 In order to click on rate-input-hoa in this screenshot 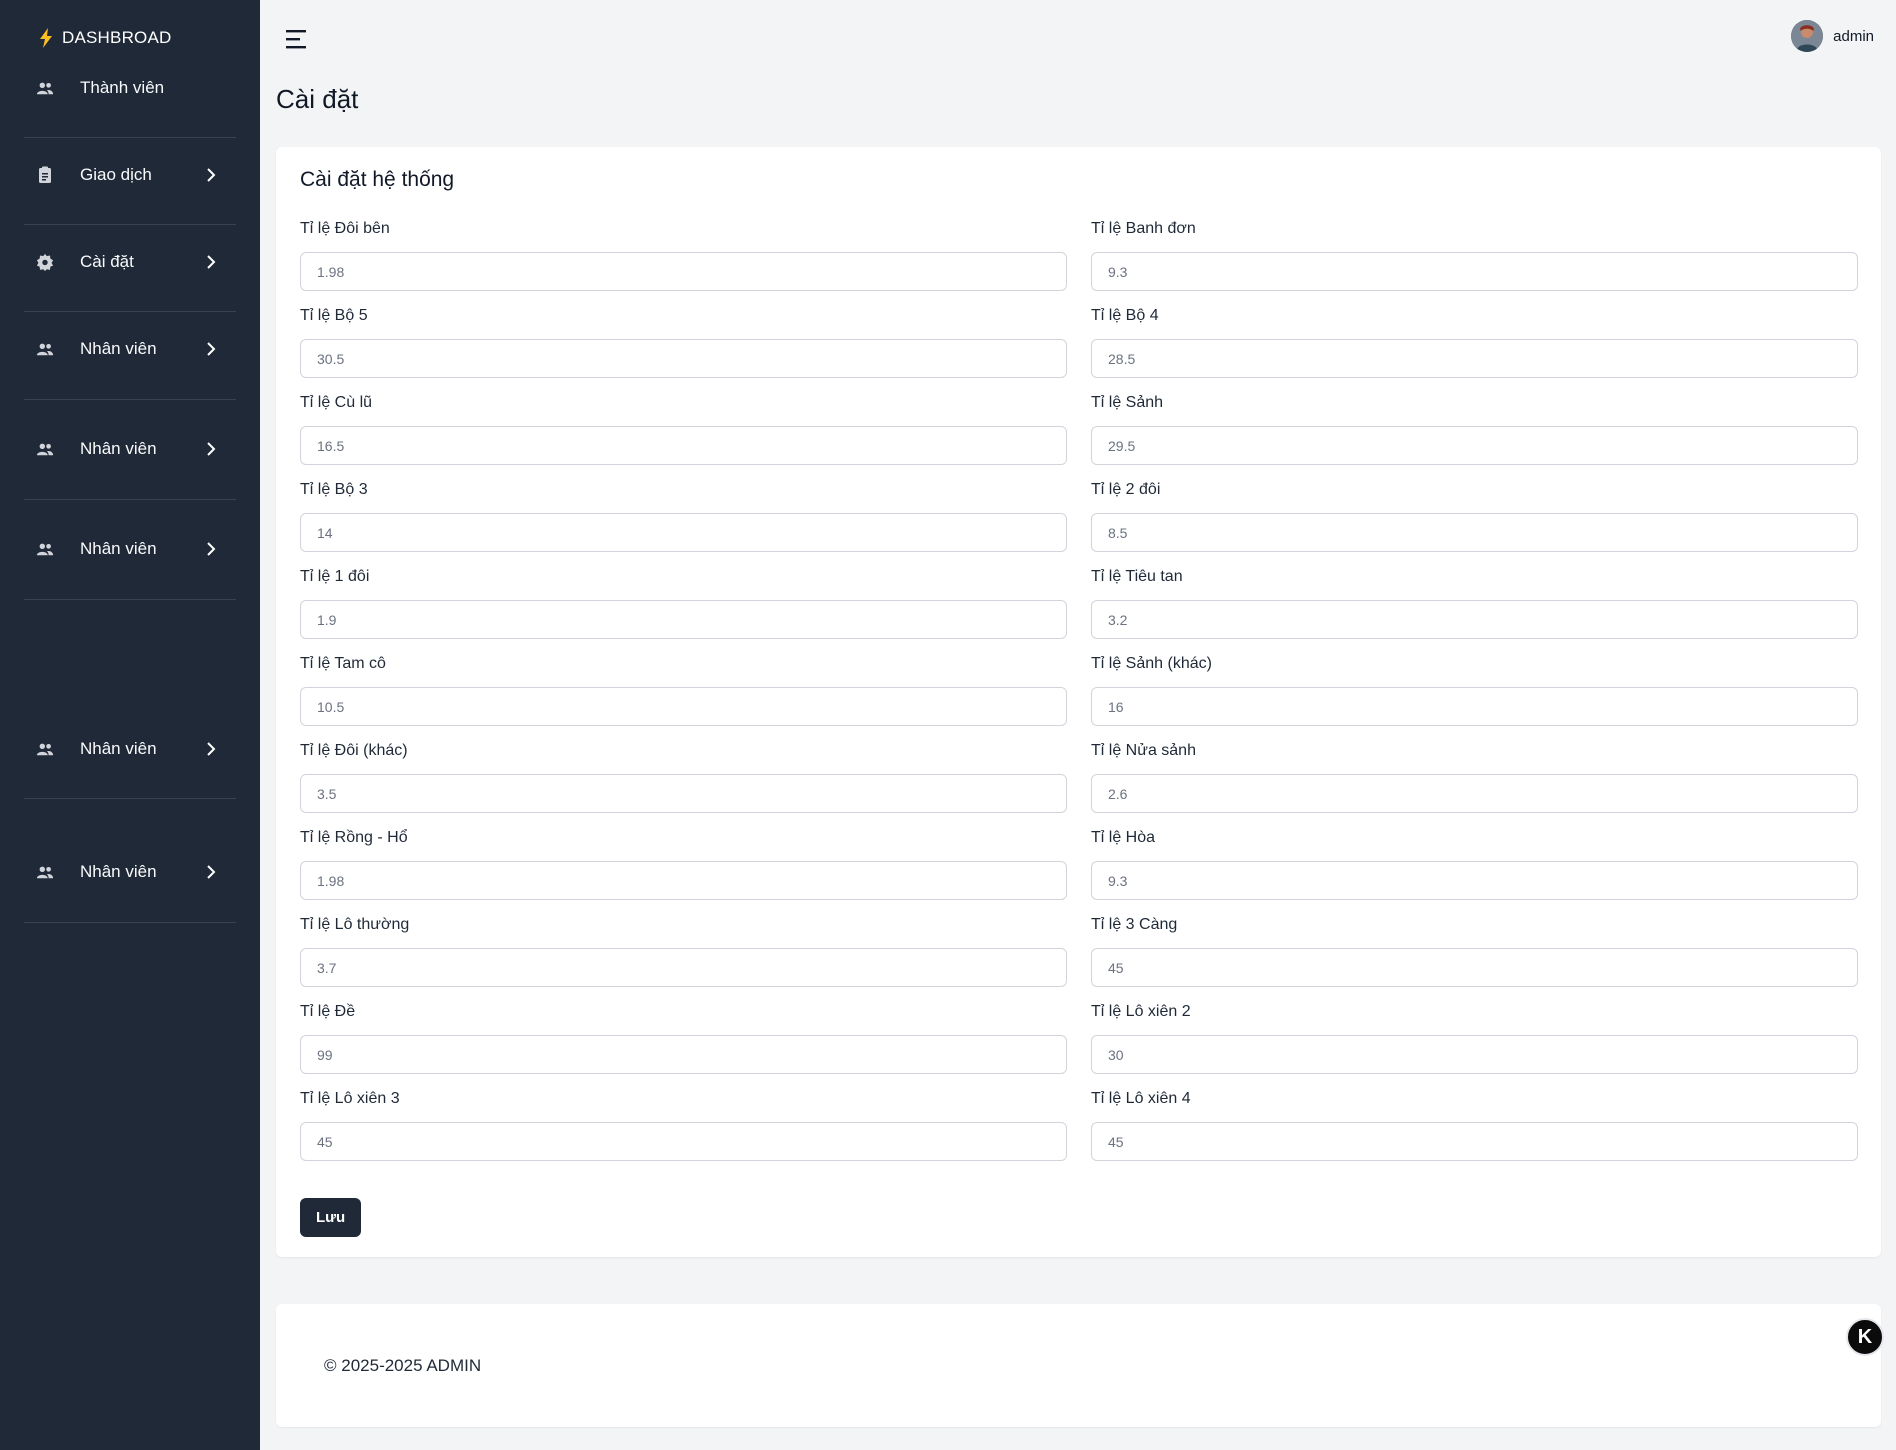, I will do `click(1474, 880)`.